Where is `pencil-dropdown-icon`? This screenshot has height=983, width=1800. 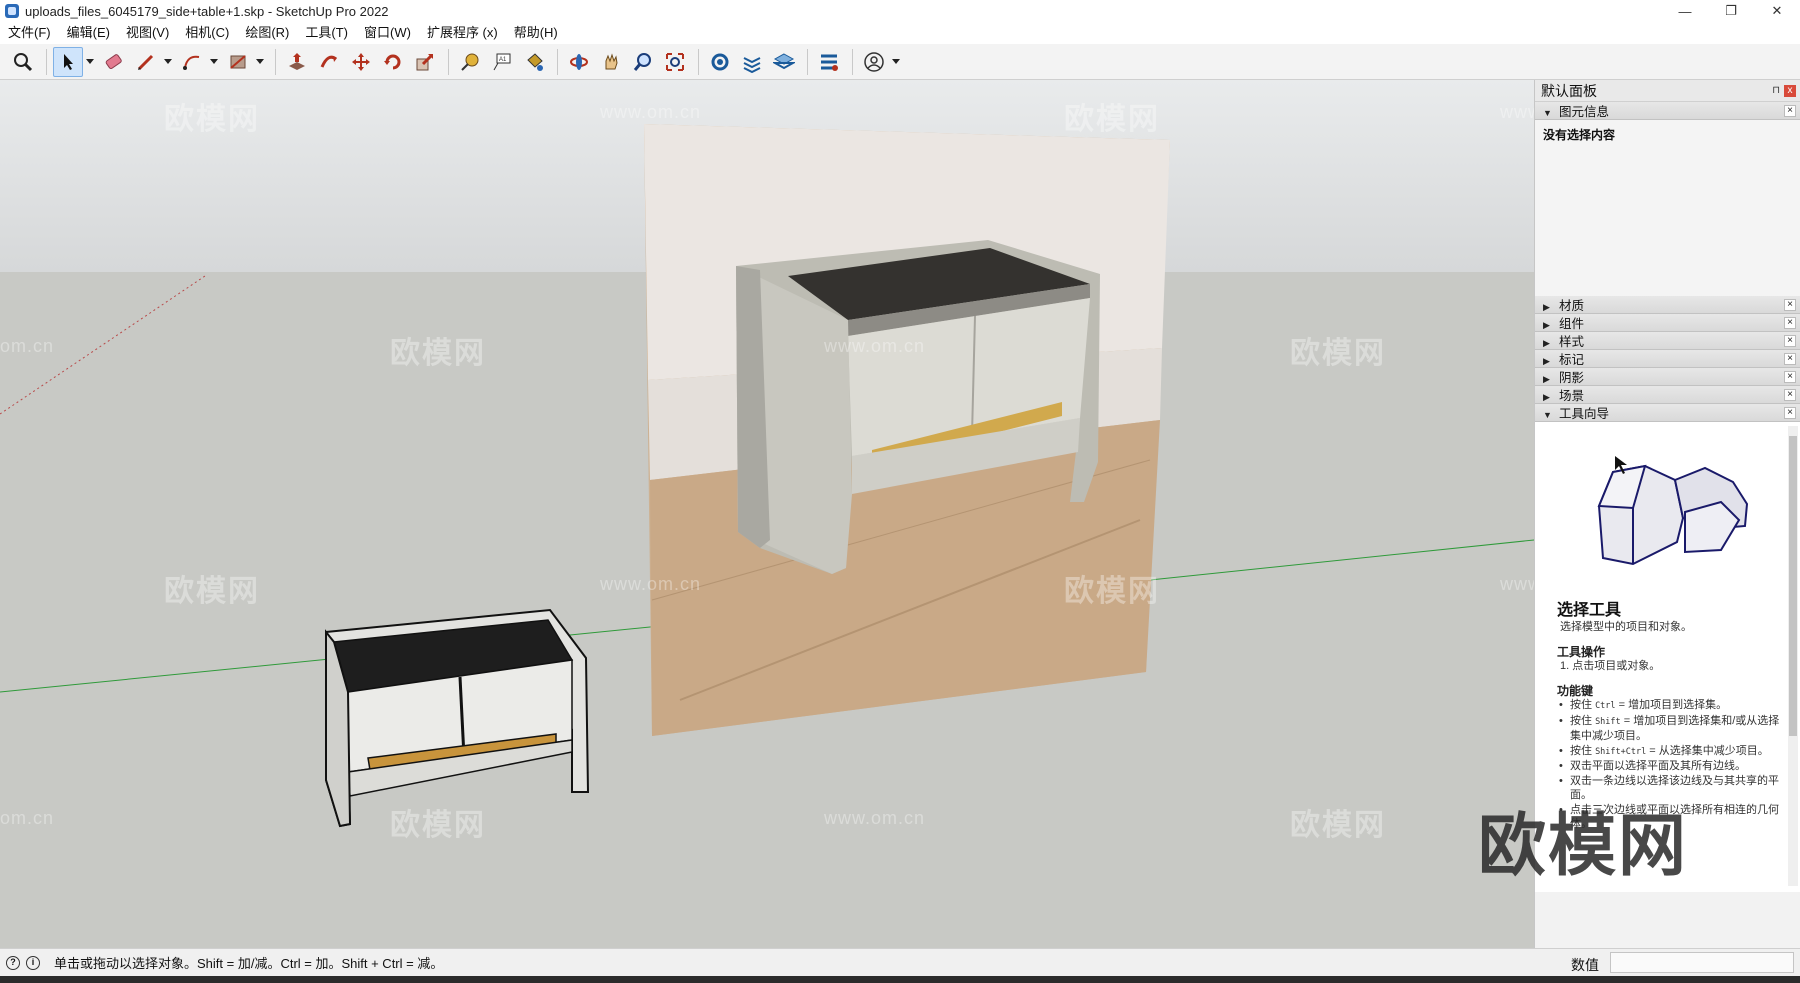 pencil-dropdown-icon is located at coordinates (168, 62).